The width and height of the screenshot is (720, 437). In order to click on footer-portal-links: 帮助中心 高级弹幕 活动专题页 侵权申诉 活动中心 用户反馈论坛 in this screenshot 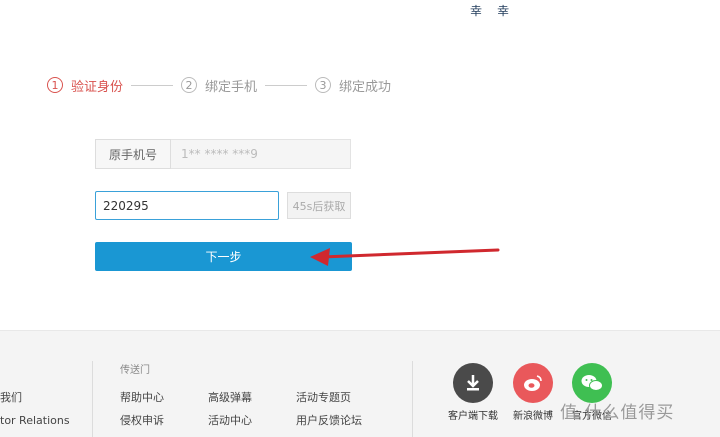, I will do `click(255, 409)`.